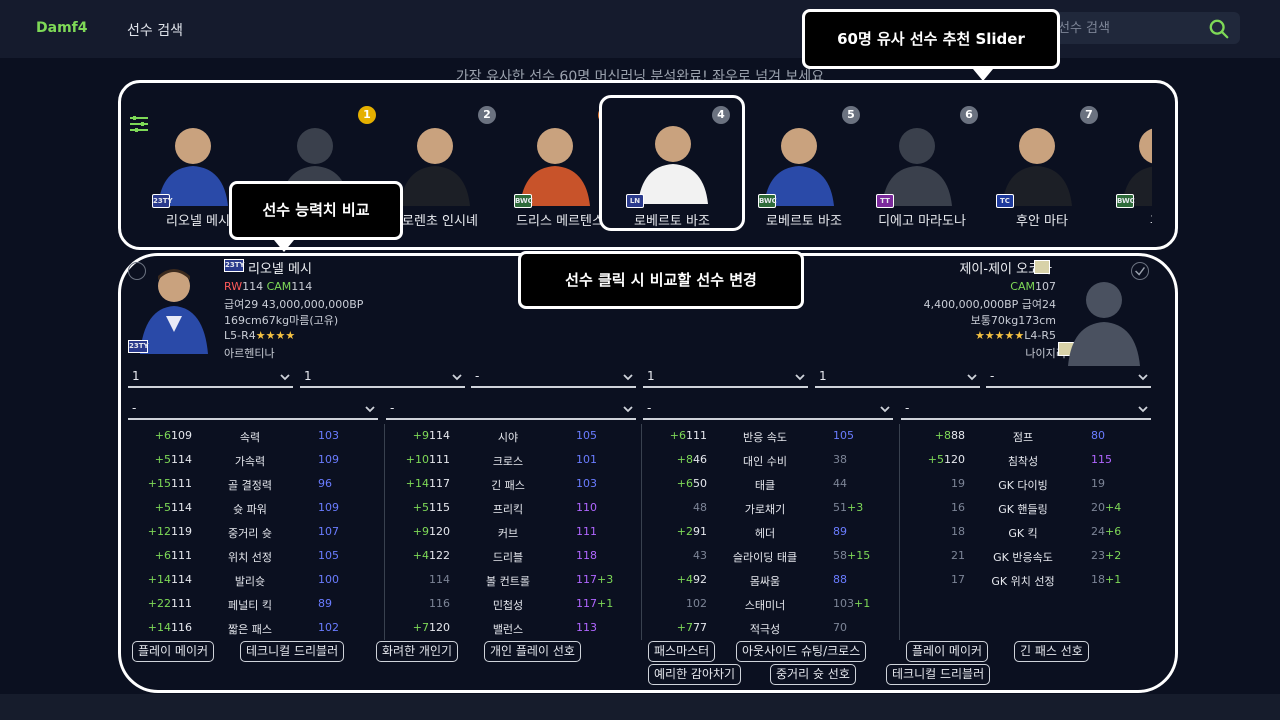 This screenshot has width=1280, height=720. What do you see at coordinates (250, 485) in the screenshot?
I see `stat-name: 골 결정력` at bounding box center [250, 485].